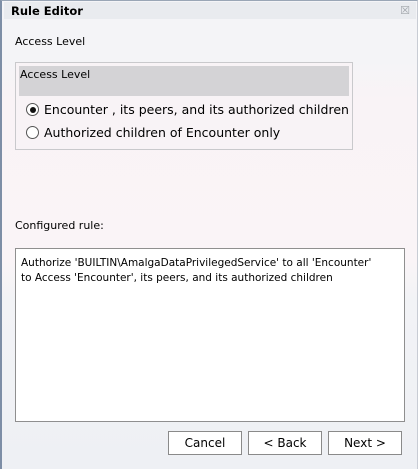 Image resolution: width=418 pixels, height=469 pixels. What do you see at coordinates (365, 443) in the screenshot?
I see `next-button: Next >` at bounding box center [365, 443].